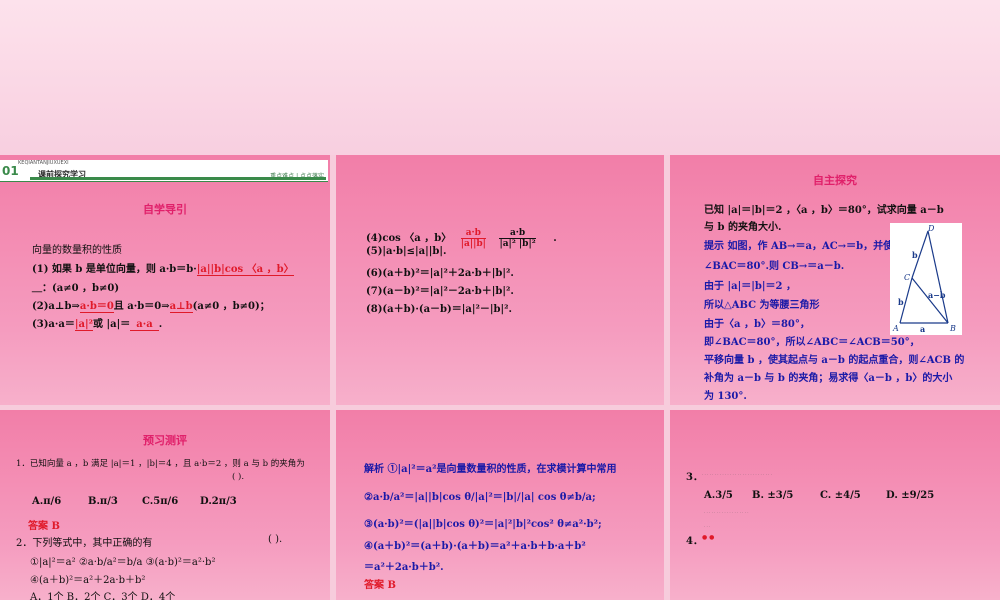 Image resolution: width=1000 pixels, height=600 pixels. Describe the element at coordinates (380, 585) in the screenshot. I see `answer: 答案 B` at that location.